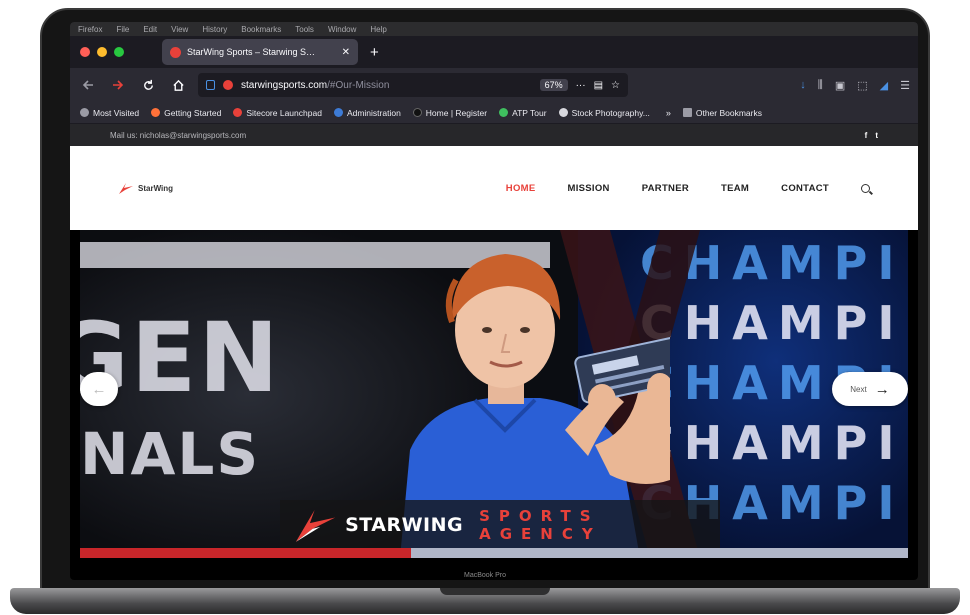 The height and width of the screenshot is (615, 970). What do you see at coordinates (485, 601) in the screenshot?
I see `laptop-base` at bounding box center [485, 601].